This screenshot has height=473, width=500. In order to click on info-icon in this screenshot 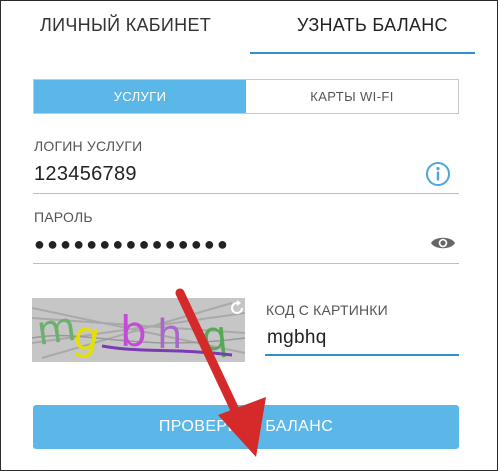, I will do `click(438, 174)`.